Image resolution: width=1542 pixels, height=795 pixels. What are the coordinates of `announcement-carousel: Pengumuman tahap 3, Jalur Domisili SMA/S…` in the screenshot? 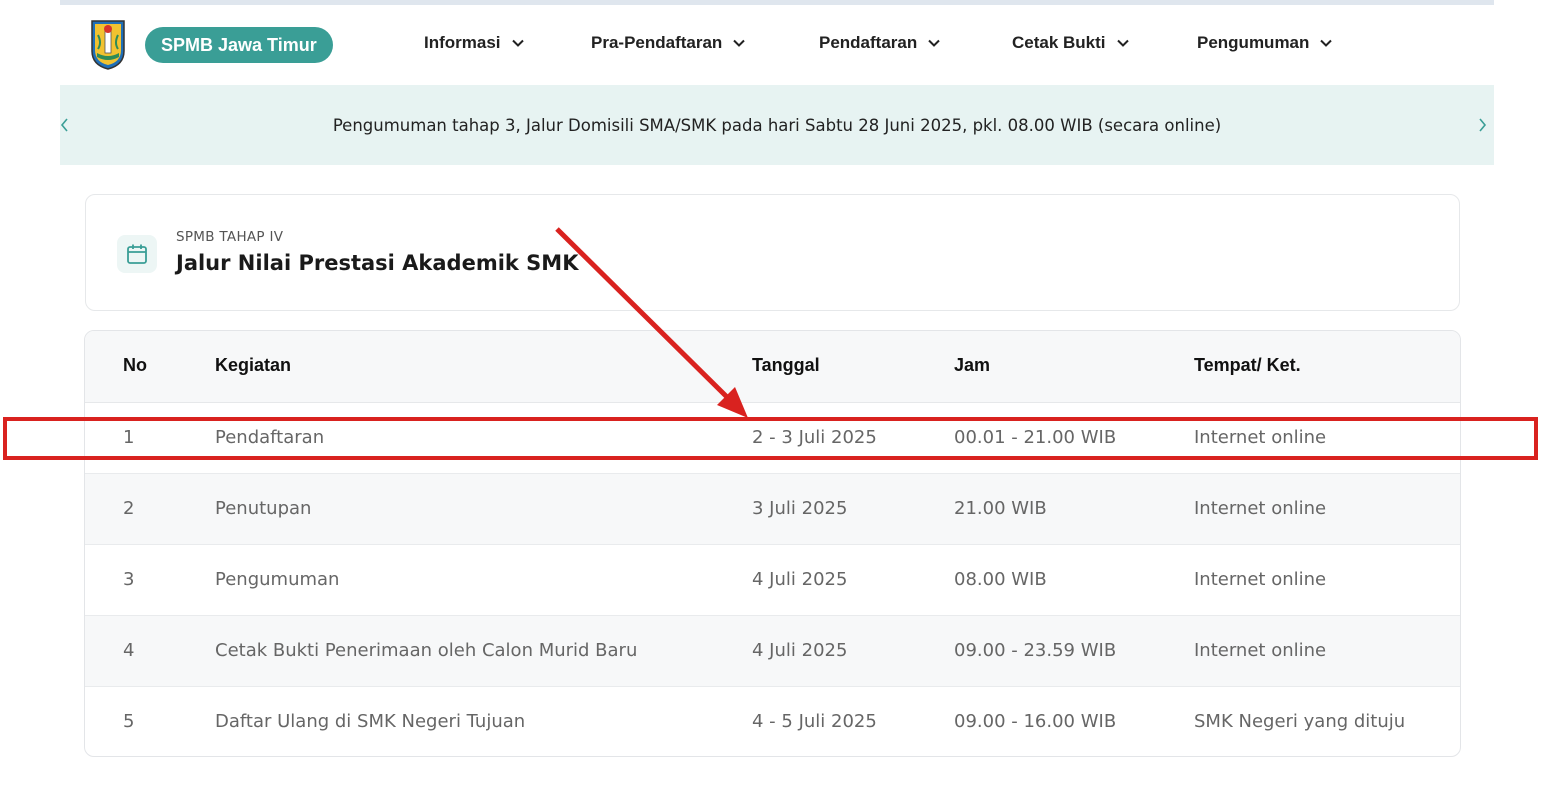 It's located at (777, 125).